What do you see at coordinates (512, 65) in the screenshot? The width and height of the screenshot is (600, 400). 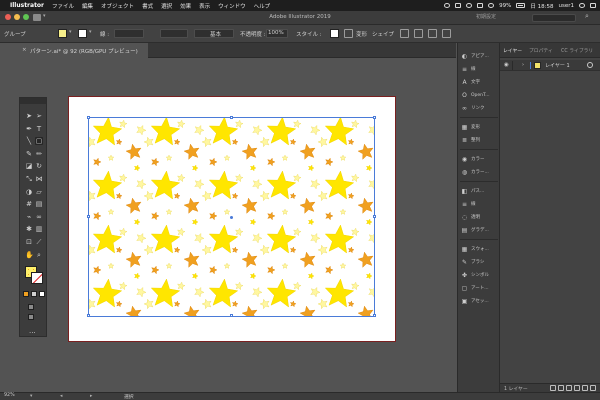 I see `lock-toggle` at bounding box center [512, 65].